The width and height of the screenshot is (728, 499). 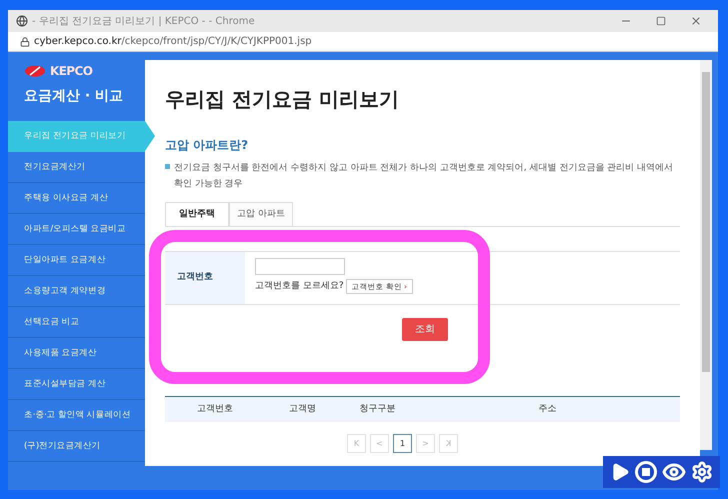 I want to click on page-button: 1, so click(x=402, y=443).